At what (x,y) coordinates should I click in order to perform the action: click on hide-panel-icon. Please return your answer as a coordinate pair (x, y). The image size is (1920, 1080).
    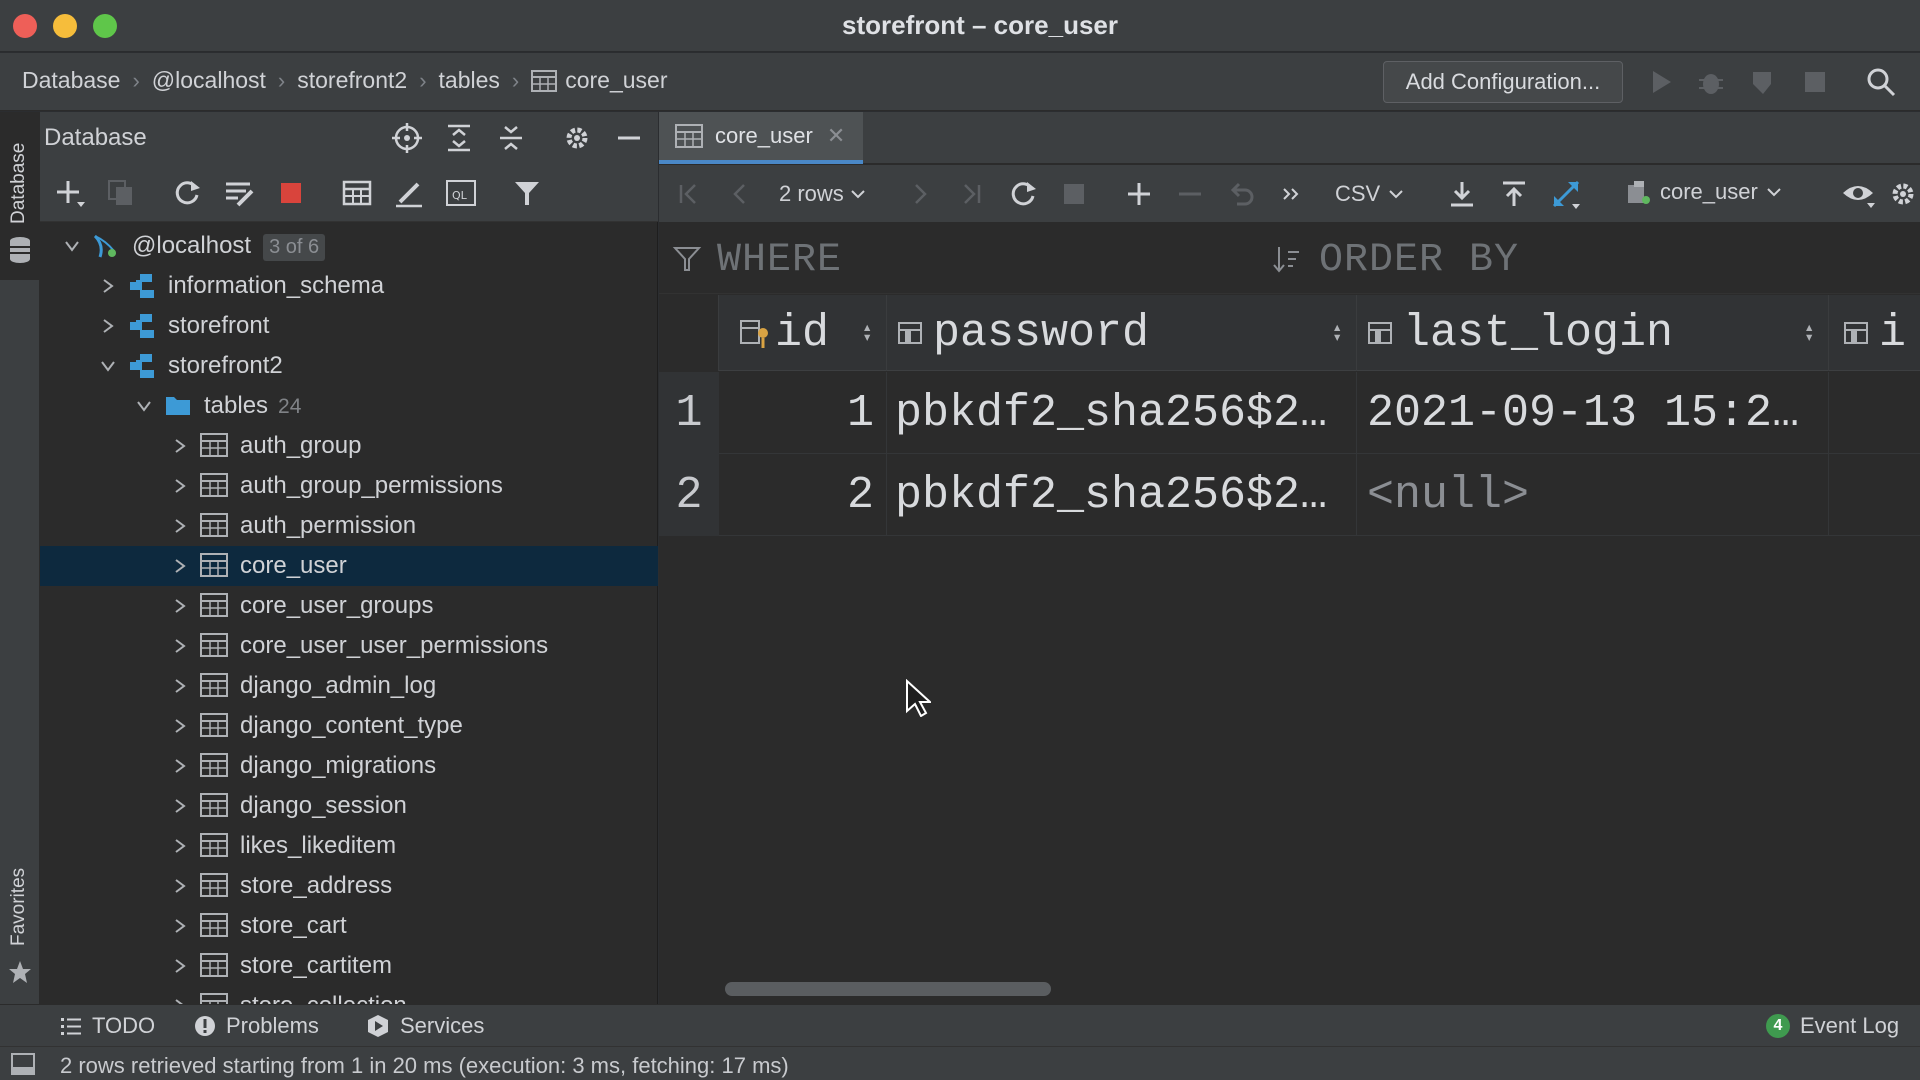
    Looking at the image, I should click on (629, 138).